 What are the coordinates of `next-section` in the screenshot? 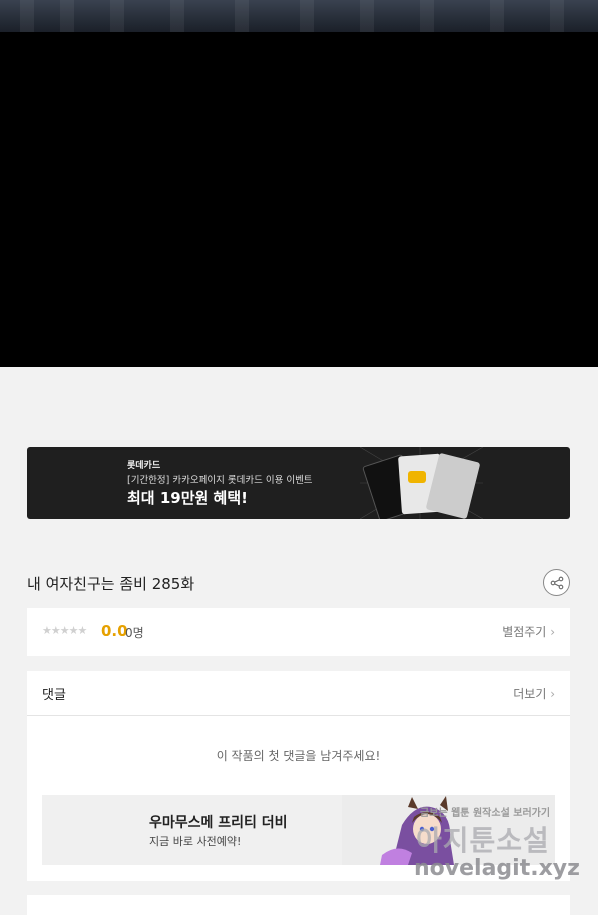 It's located at (298, 905).